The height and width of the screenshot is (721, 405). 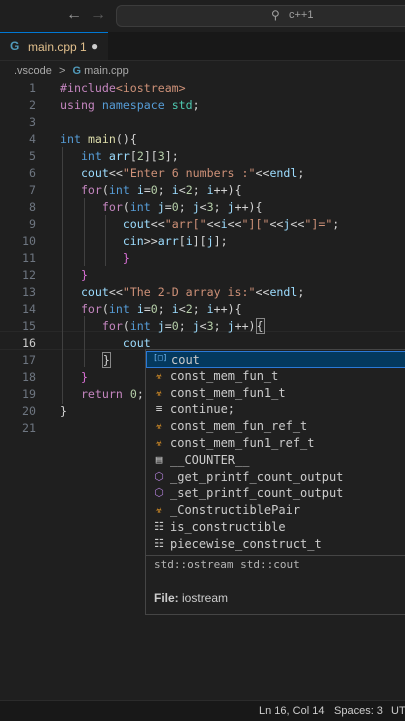 I want to click on tab-label: main.cpp, so click(x=52, y=47).